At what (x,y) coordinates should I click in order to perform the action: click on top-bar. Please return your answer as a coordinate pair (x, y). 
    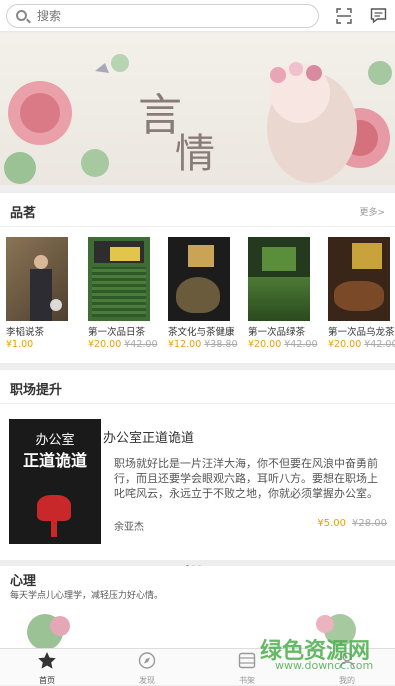
    Looking at the image, I should click on (197, 16).